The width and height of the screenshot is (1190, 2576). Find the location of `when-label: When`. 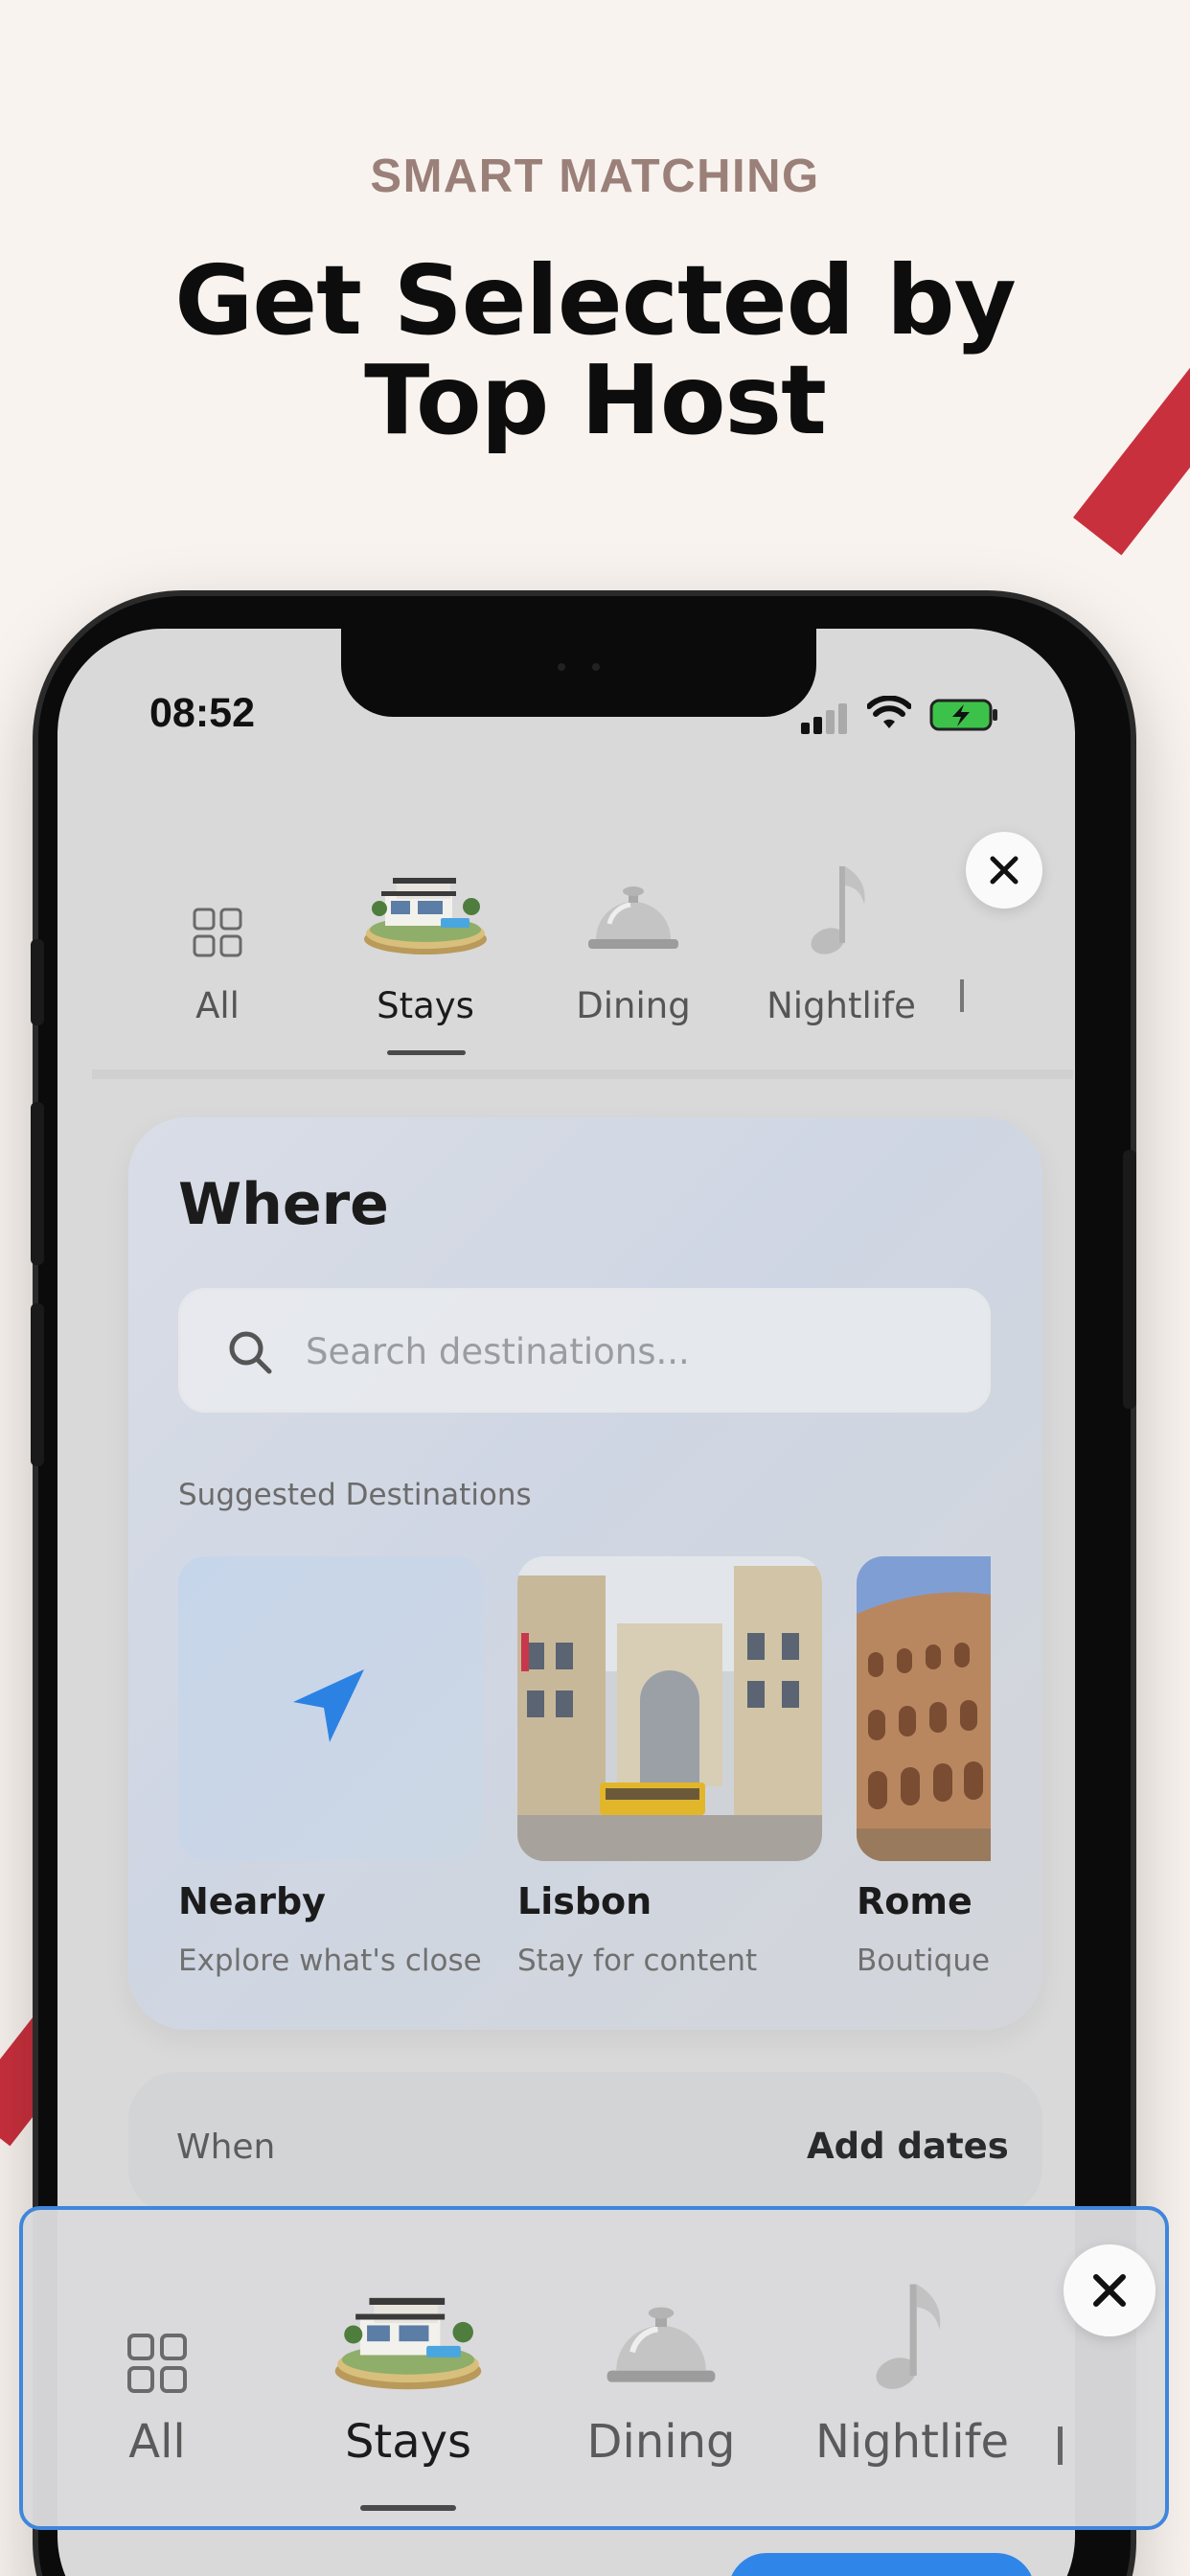

when-label: When is located at coordinates (226, 2147).